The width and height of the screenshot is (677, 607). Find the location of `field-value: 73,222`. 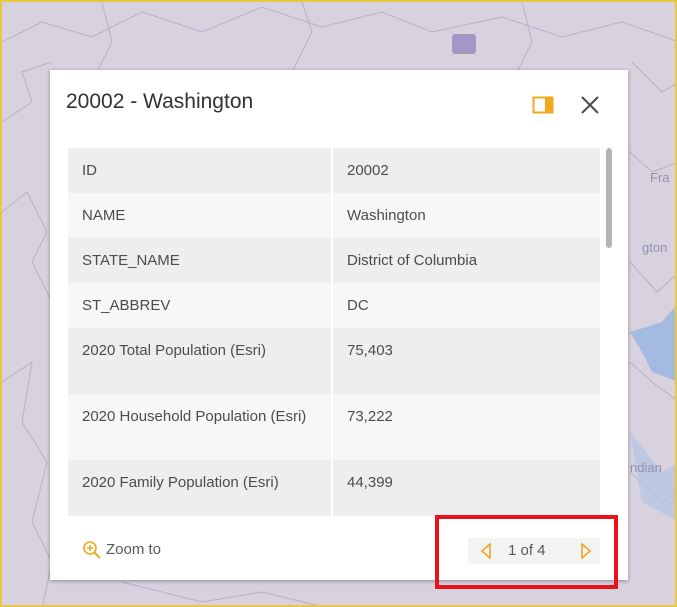

field-value: 73,222 is located at coordinates (370, 416).